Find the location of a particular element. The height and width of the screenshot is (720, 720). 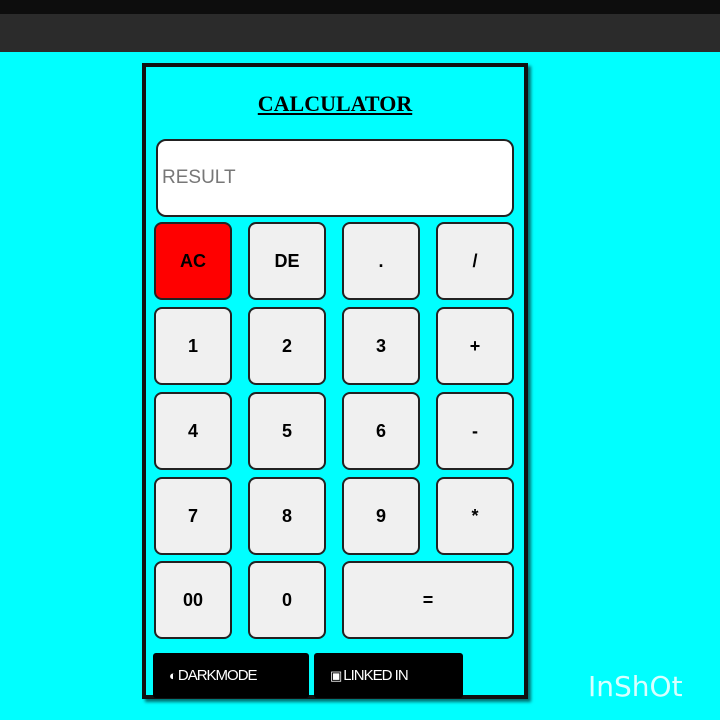

plus-button: + is located at coordinates (475, 346).